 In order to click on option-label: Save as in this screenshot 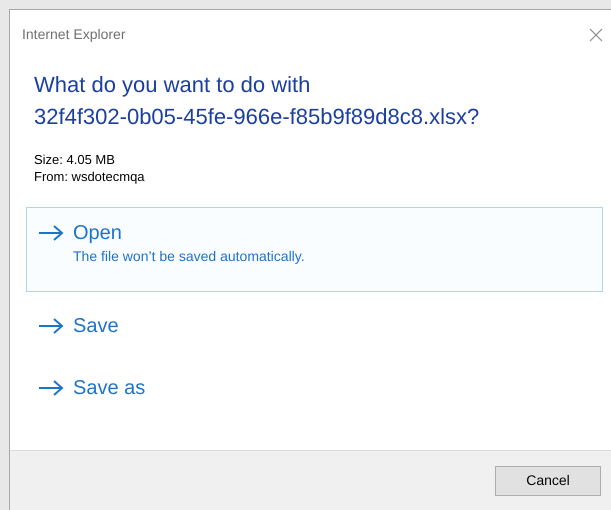, I will do `click(109, 388)`.